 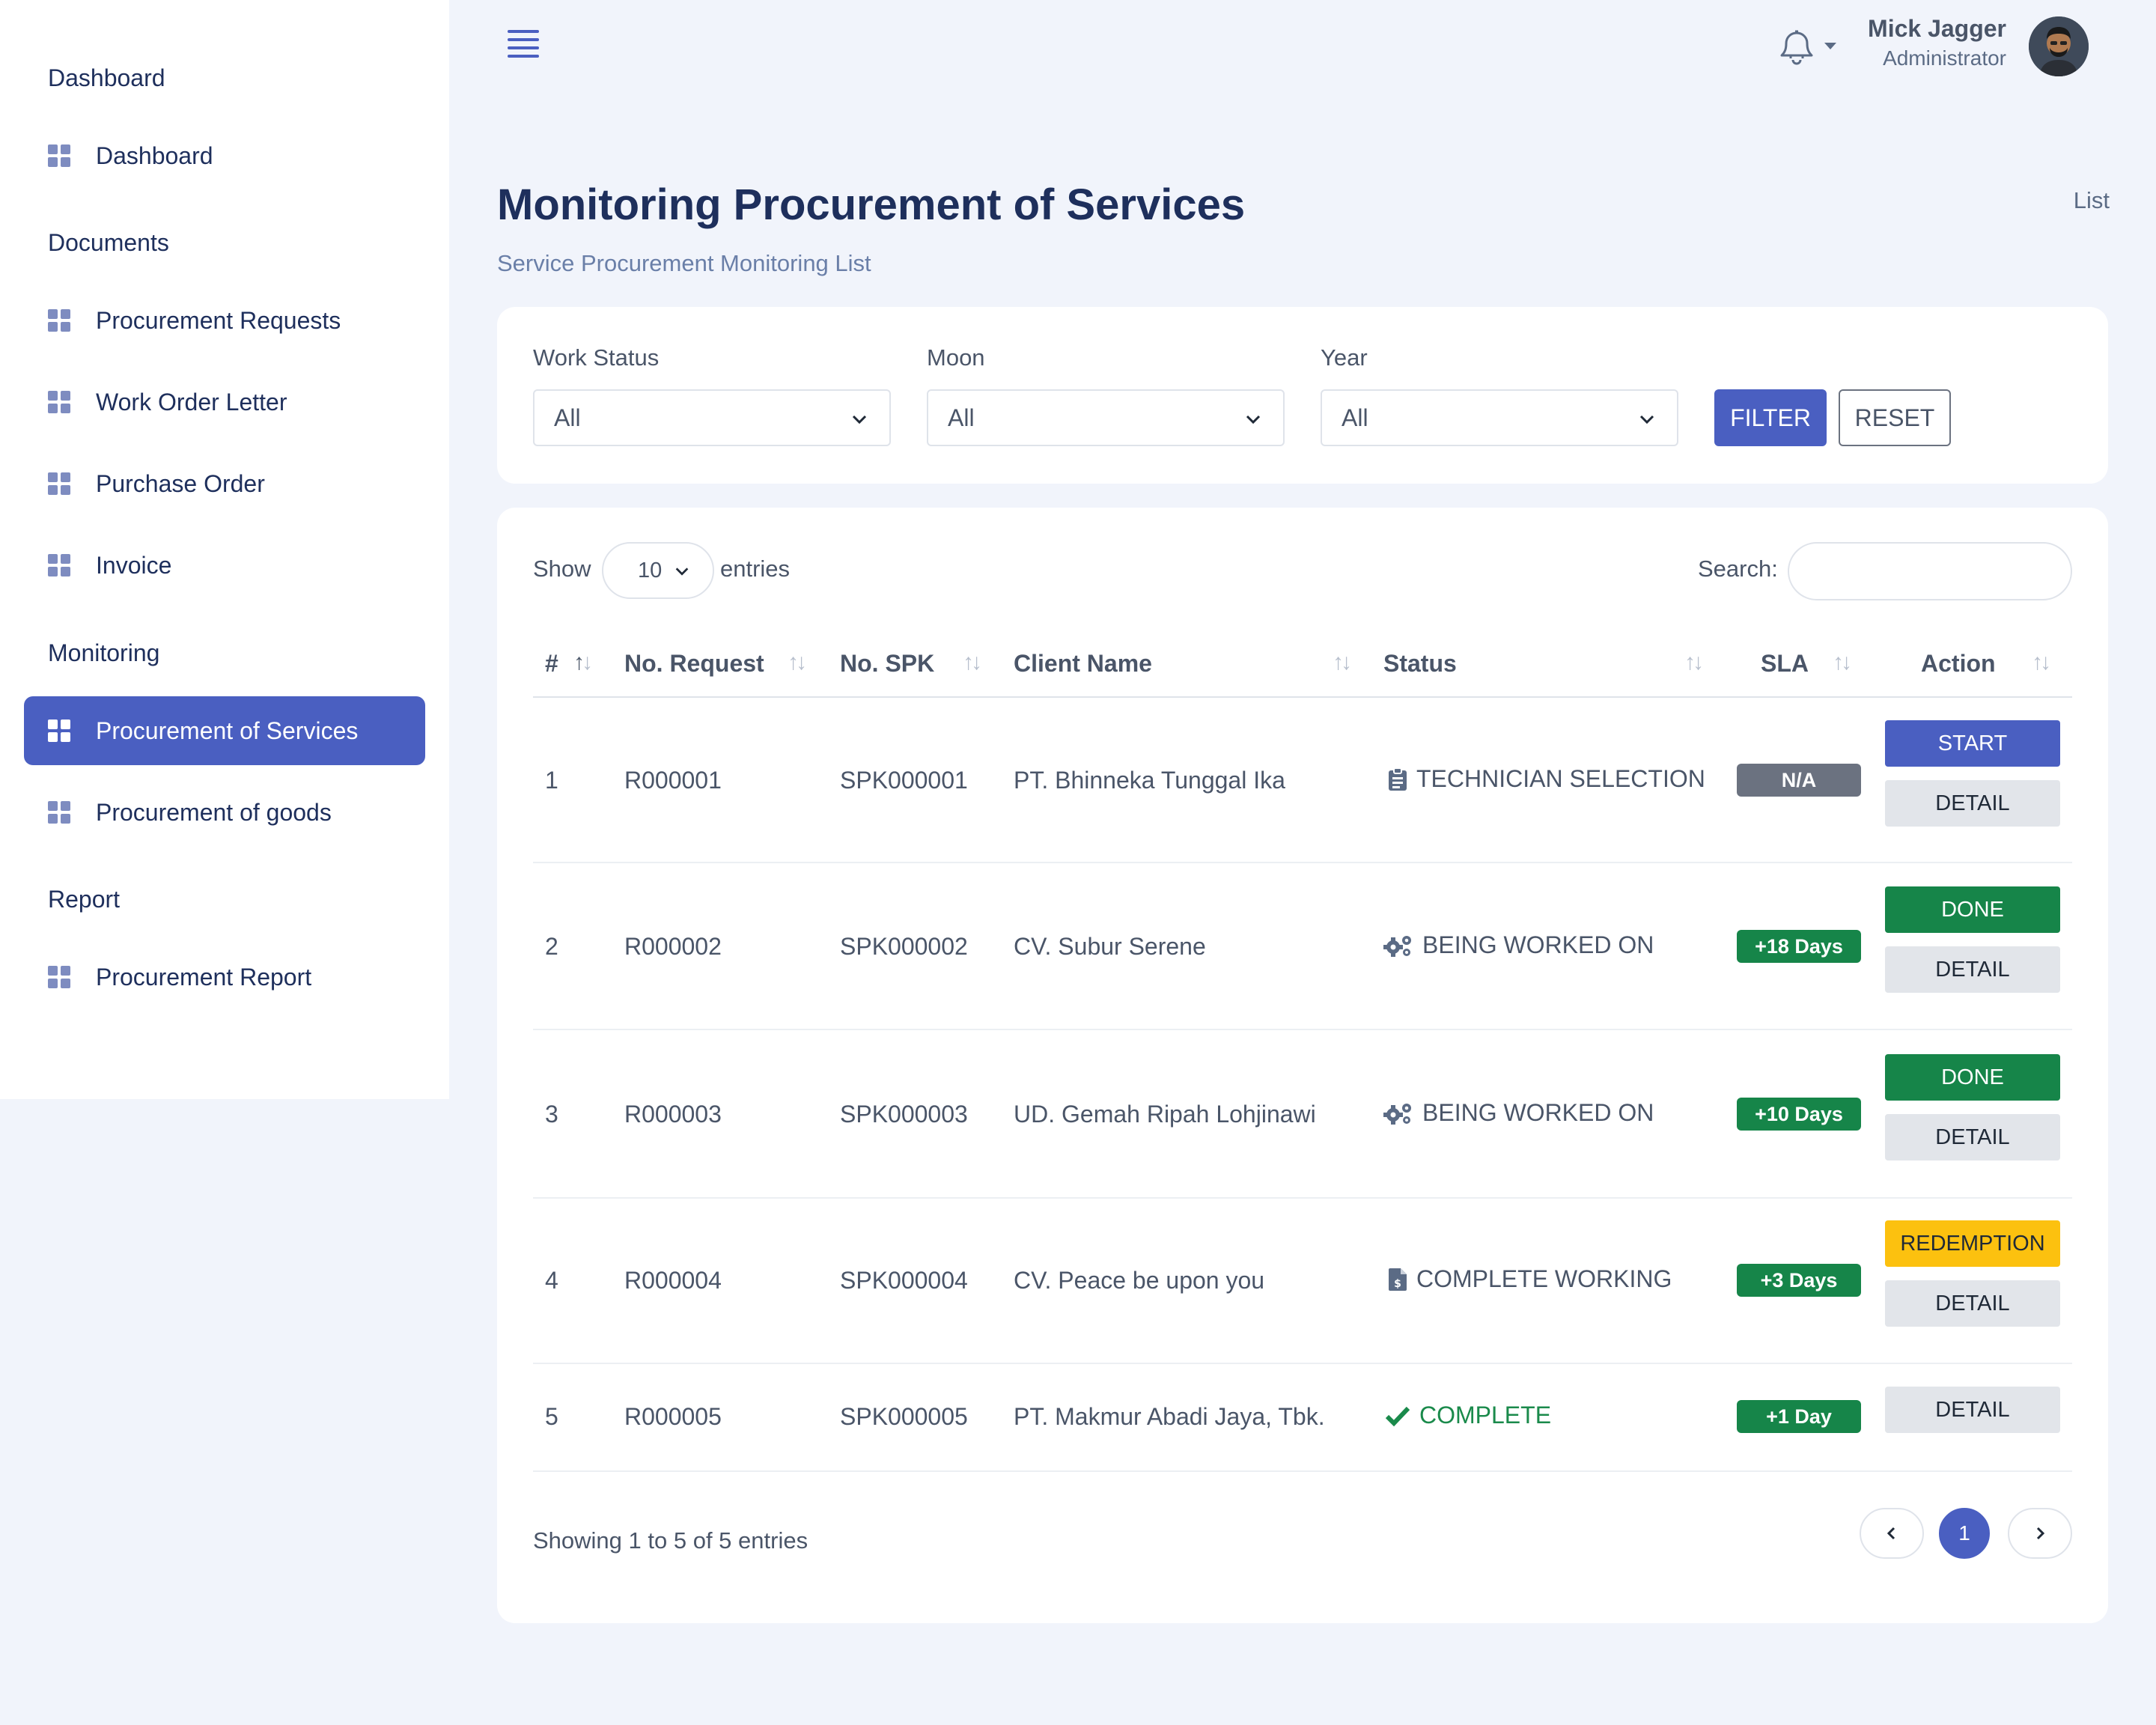 What do you see at coordinates (2059, 46) in the screenshot?
I see `avatar` at bounding box center [2059, 46].